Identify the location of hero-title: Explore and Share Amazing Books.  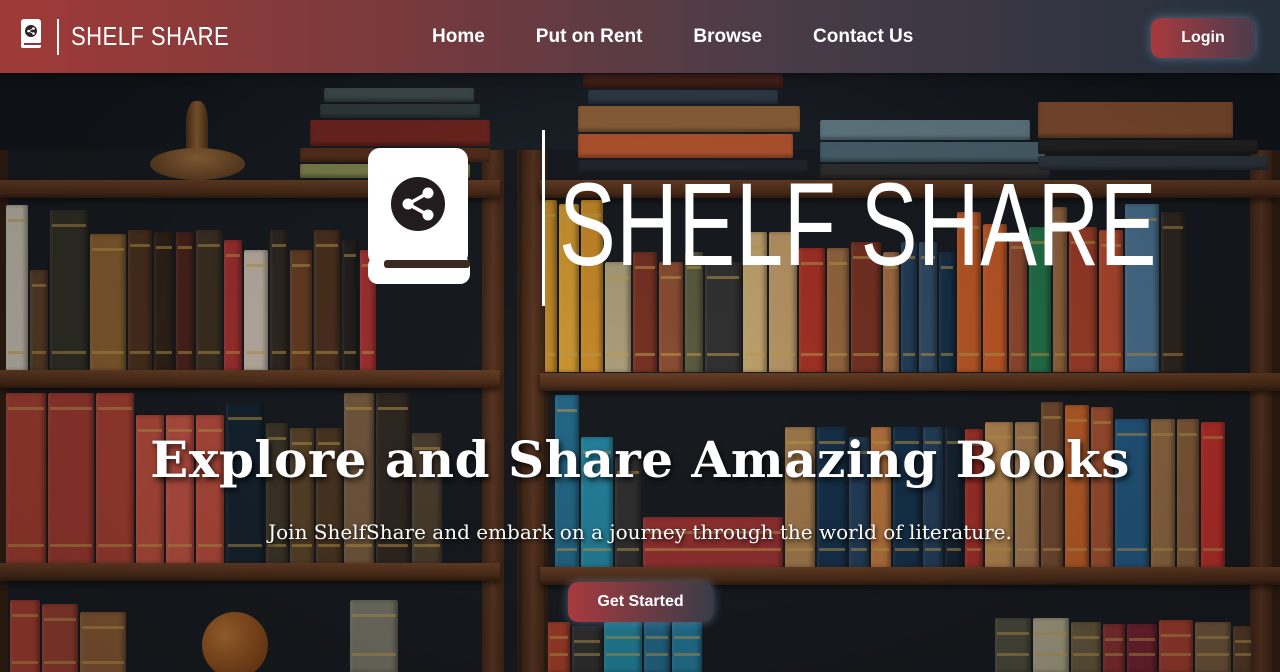
(640, 459).